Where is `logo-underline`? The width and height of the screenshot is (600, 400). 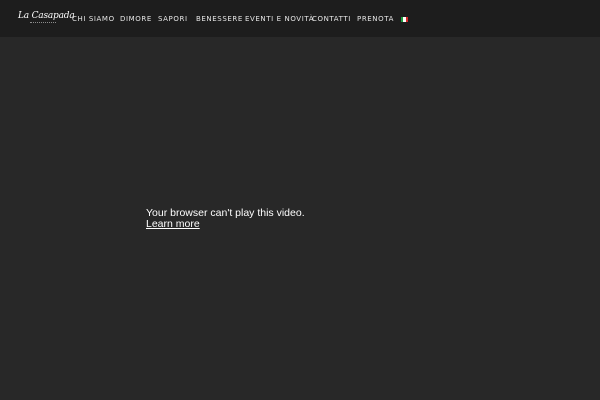 logo-underline is located at coordinates (43, 23).